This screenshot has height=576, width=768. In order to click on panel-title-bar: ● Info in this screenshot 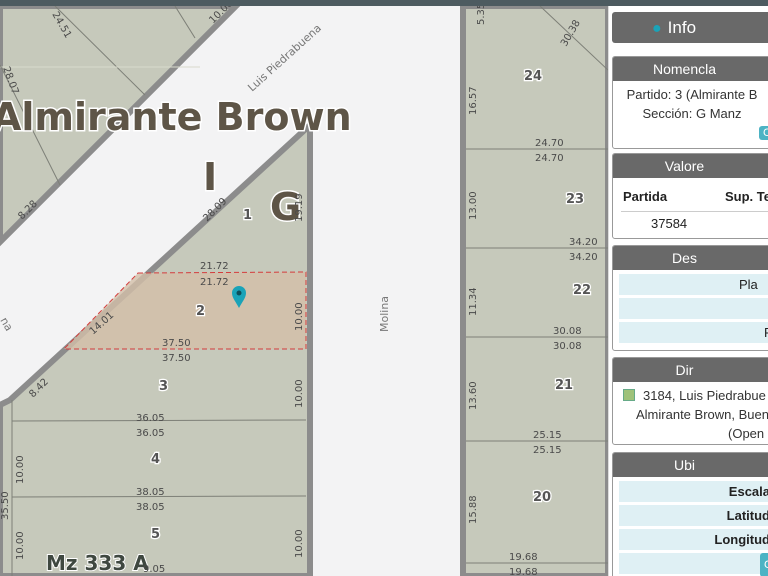, I will do `click(690, 27)`.